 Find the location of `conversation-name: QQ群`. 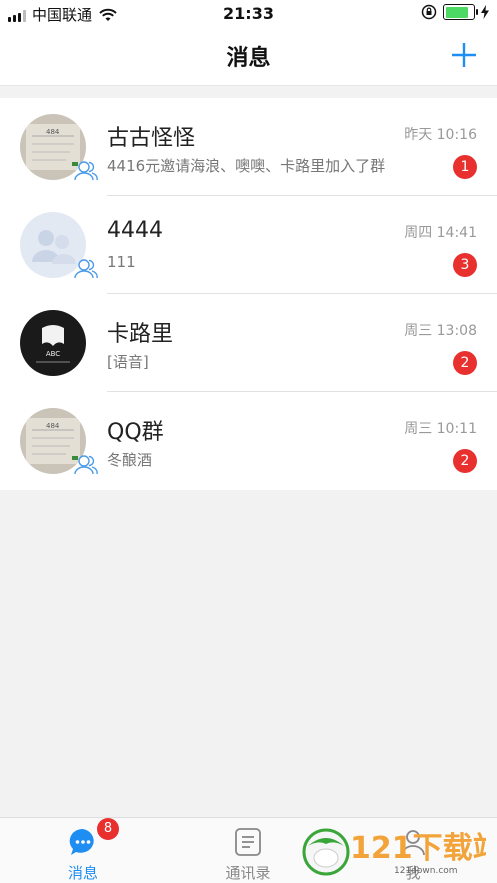

conversation-name: QQ群 is located at coordinates (135, 432).